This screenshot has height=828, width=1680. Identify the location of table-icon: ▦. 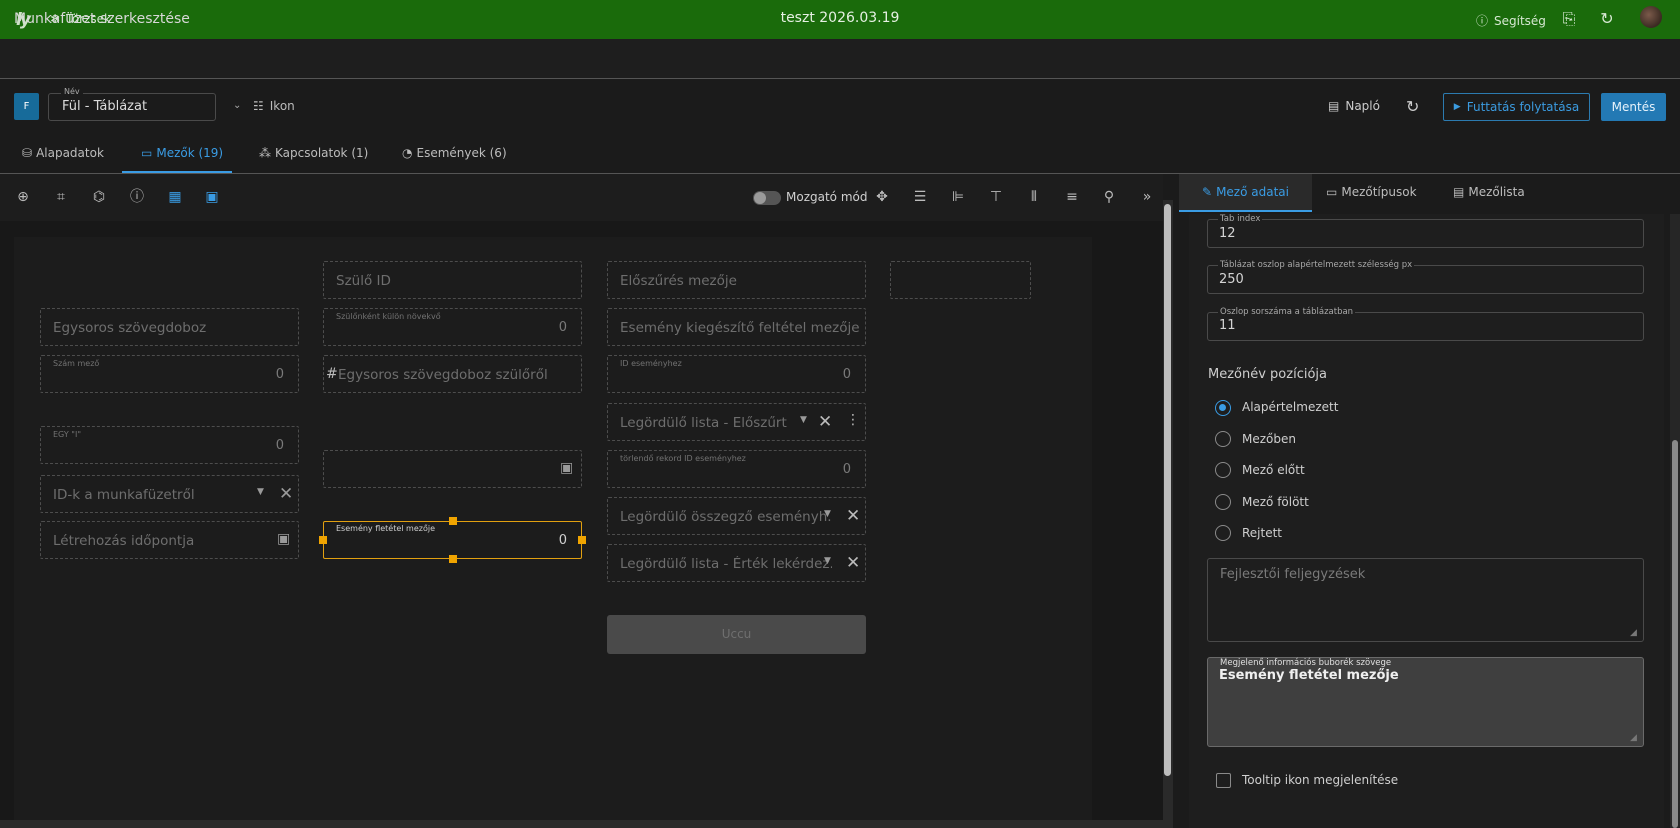
(175, 197).